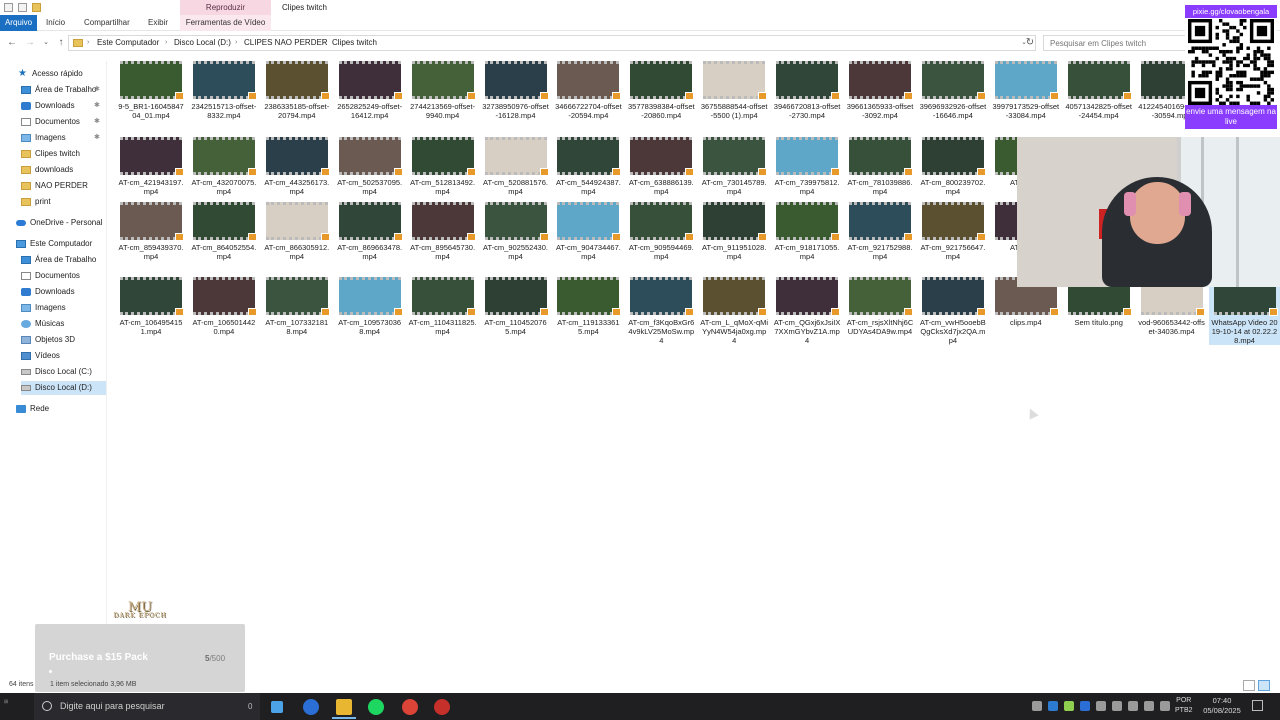  Describe the element at coordinates (63, 324) in the screenshot. I see `sidebar-item-musicas: Músicas` at that location.